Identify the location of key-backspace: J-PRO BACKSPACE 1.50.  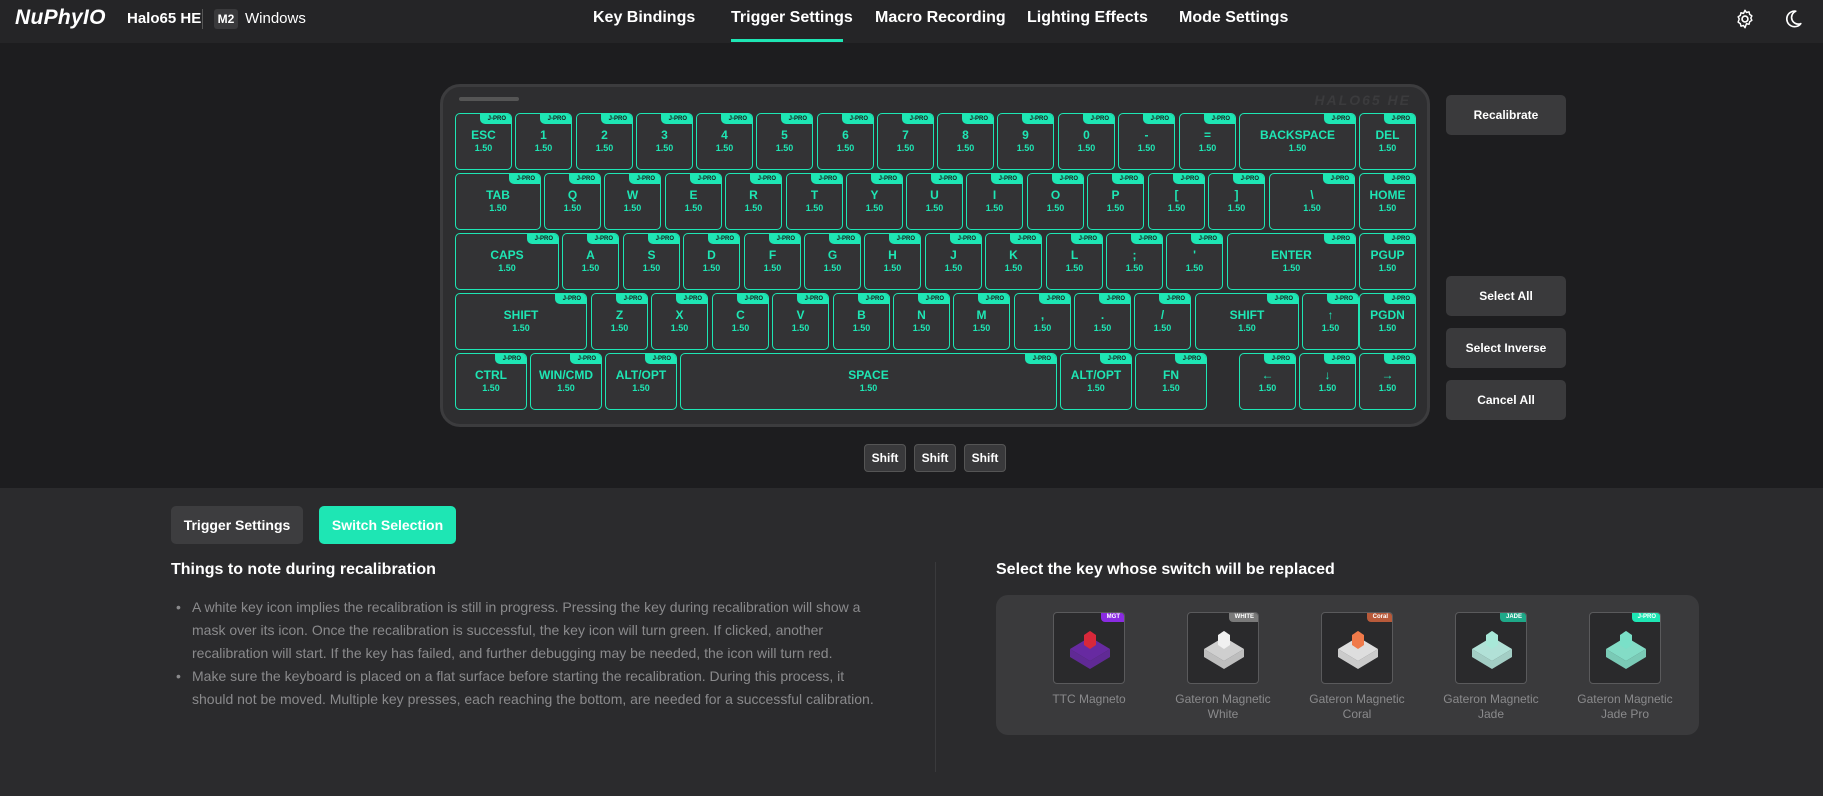
(1297, 141).